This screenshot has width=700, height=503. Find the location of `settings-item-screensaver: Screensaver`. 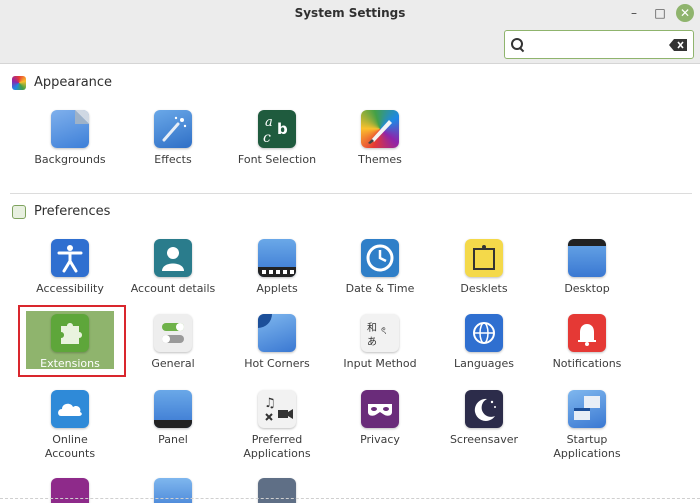

settings-item-screensaver: Screensaver is located at coordinates (484, 418).